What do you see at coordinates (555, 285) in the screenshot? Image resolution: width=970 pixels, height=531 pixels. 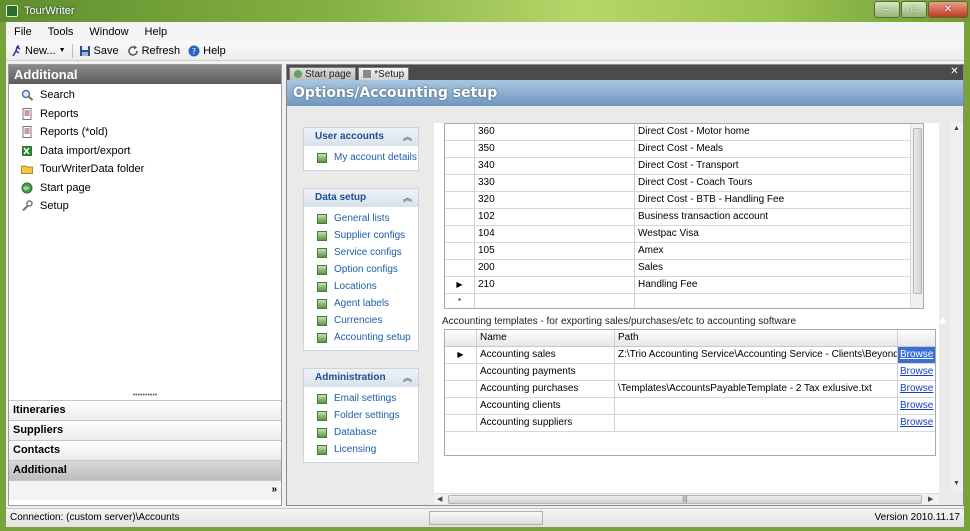 I see `code-cell: 210` at bounding box center [555, 285].